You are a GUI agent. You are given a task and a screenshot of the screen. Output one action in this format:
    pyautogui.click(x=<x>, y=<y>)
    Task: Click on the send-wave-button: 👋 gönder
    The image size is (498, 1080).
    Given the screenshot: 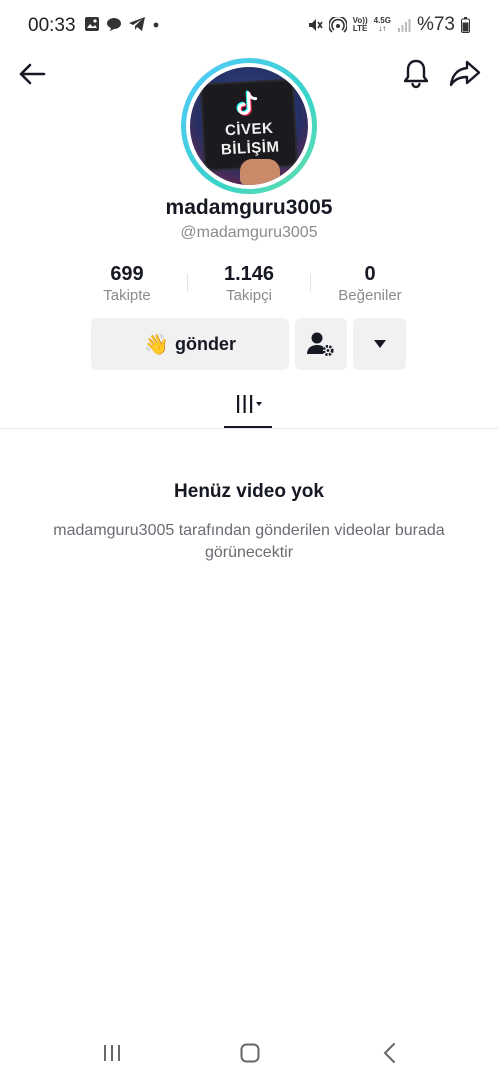 What is the action you would take?
    pyautogui.click(x=190, y=344)
    